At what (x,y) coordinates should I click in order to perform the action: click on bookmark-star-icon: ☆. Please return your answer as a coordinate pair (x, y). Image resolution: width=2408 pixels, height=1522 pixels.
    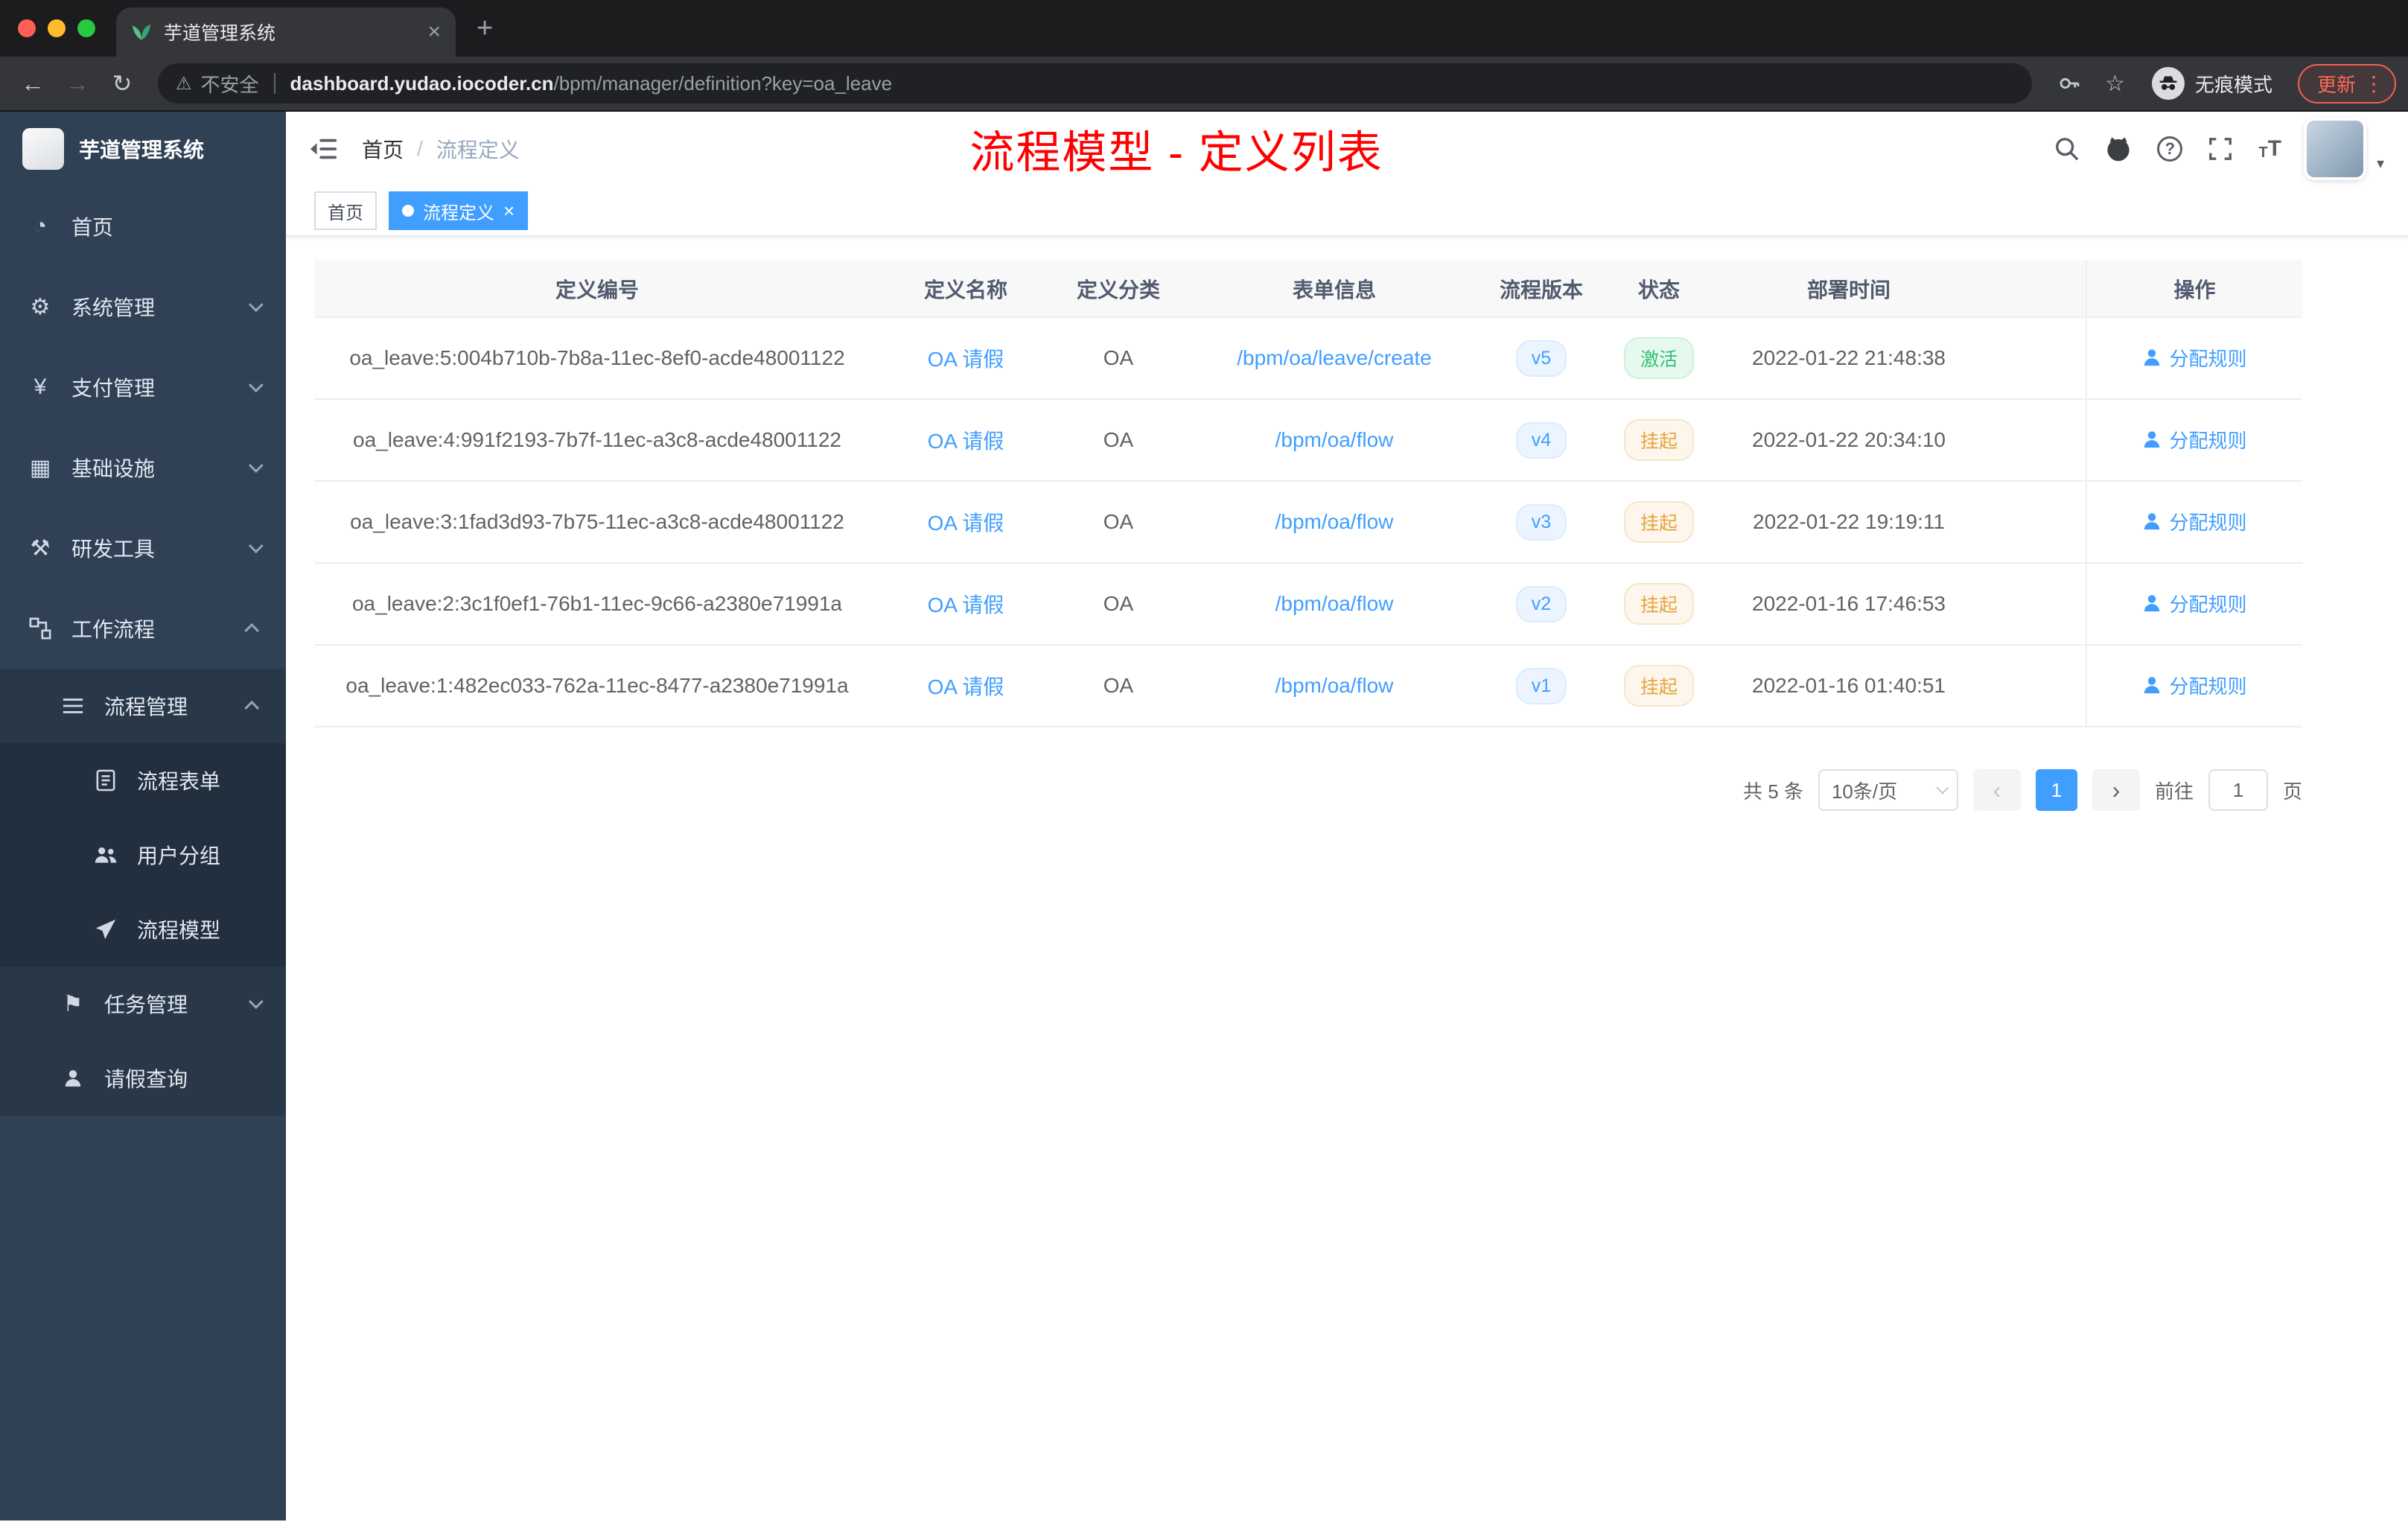
    Looking at the image, I should click on (2115, 84).